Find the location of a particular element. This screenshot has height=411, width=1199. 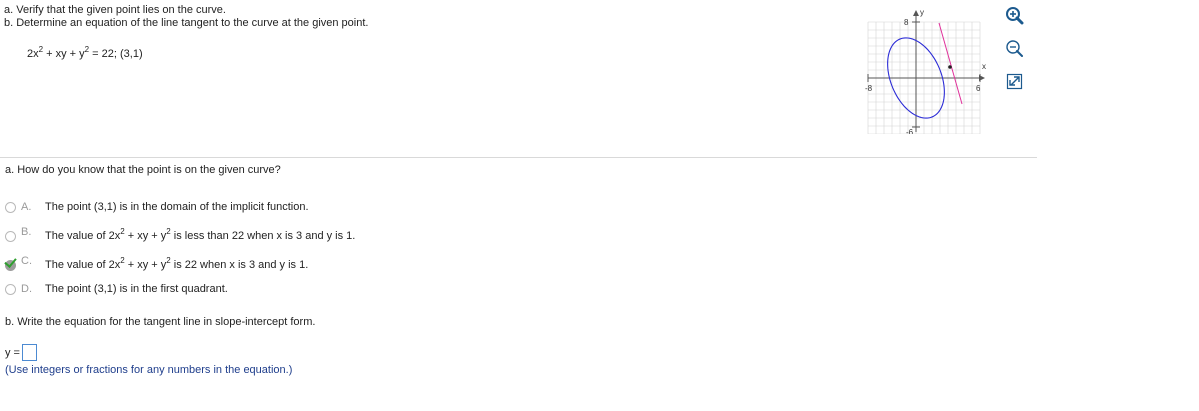

x-min-label: -8 is located at coordinates (869, 88).